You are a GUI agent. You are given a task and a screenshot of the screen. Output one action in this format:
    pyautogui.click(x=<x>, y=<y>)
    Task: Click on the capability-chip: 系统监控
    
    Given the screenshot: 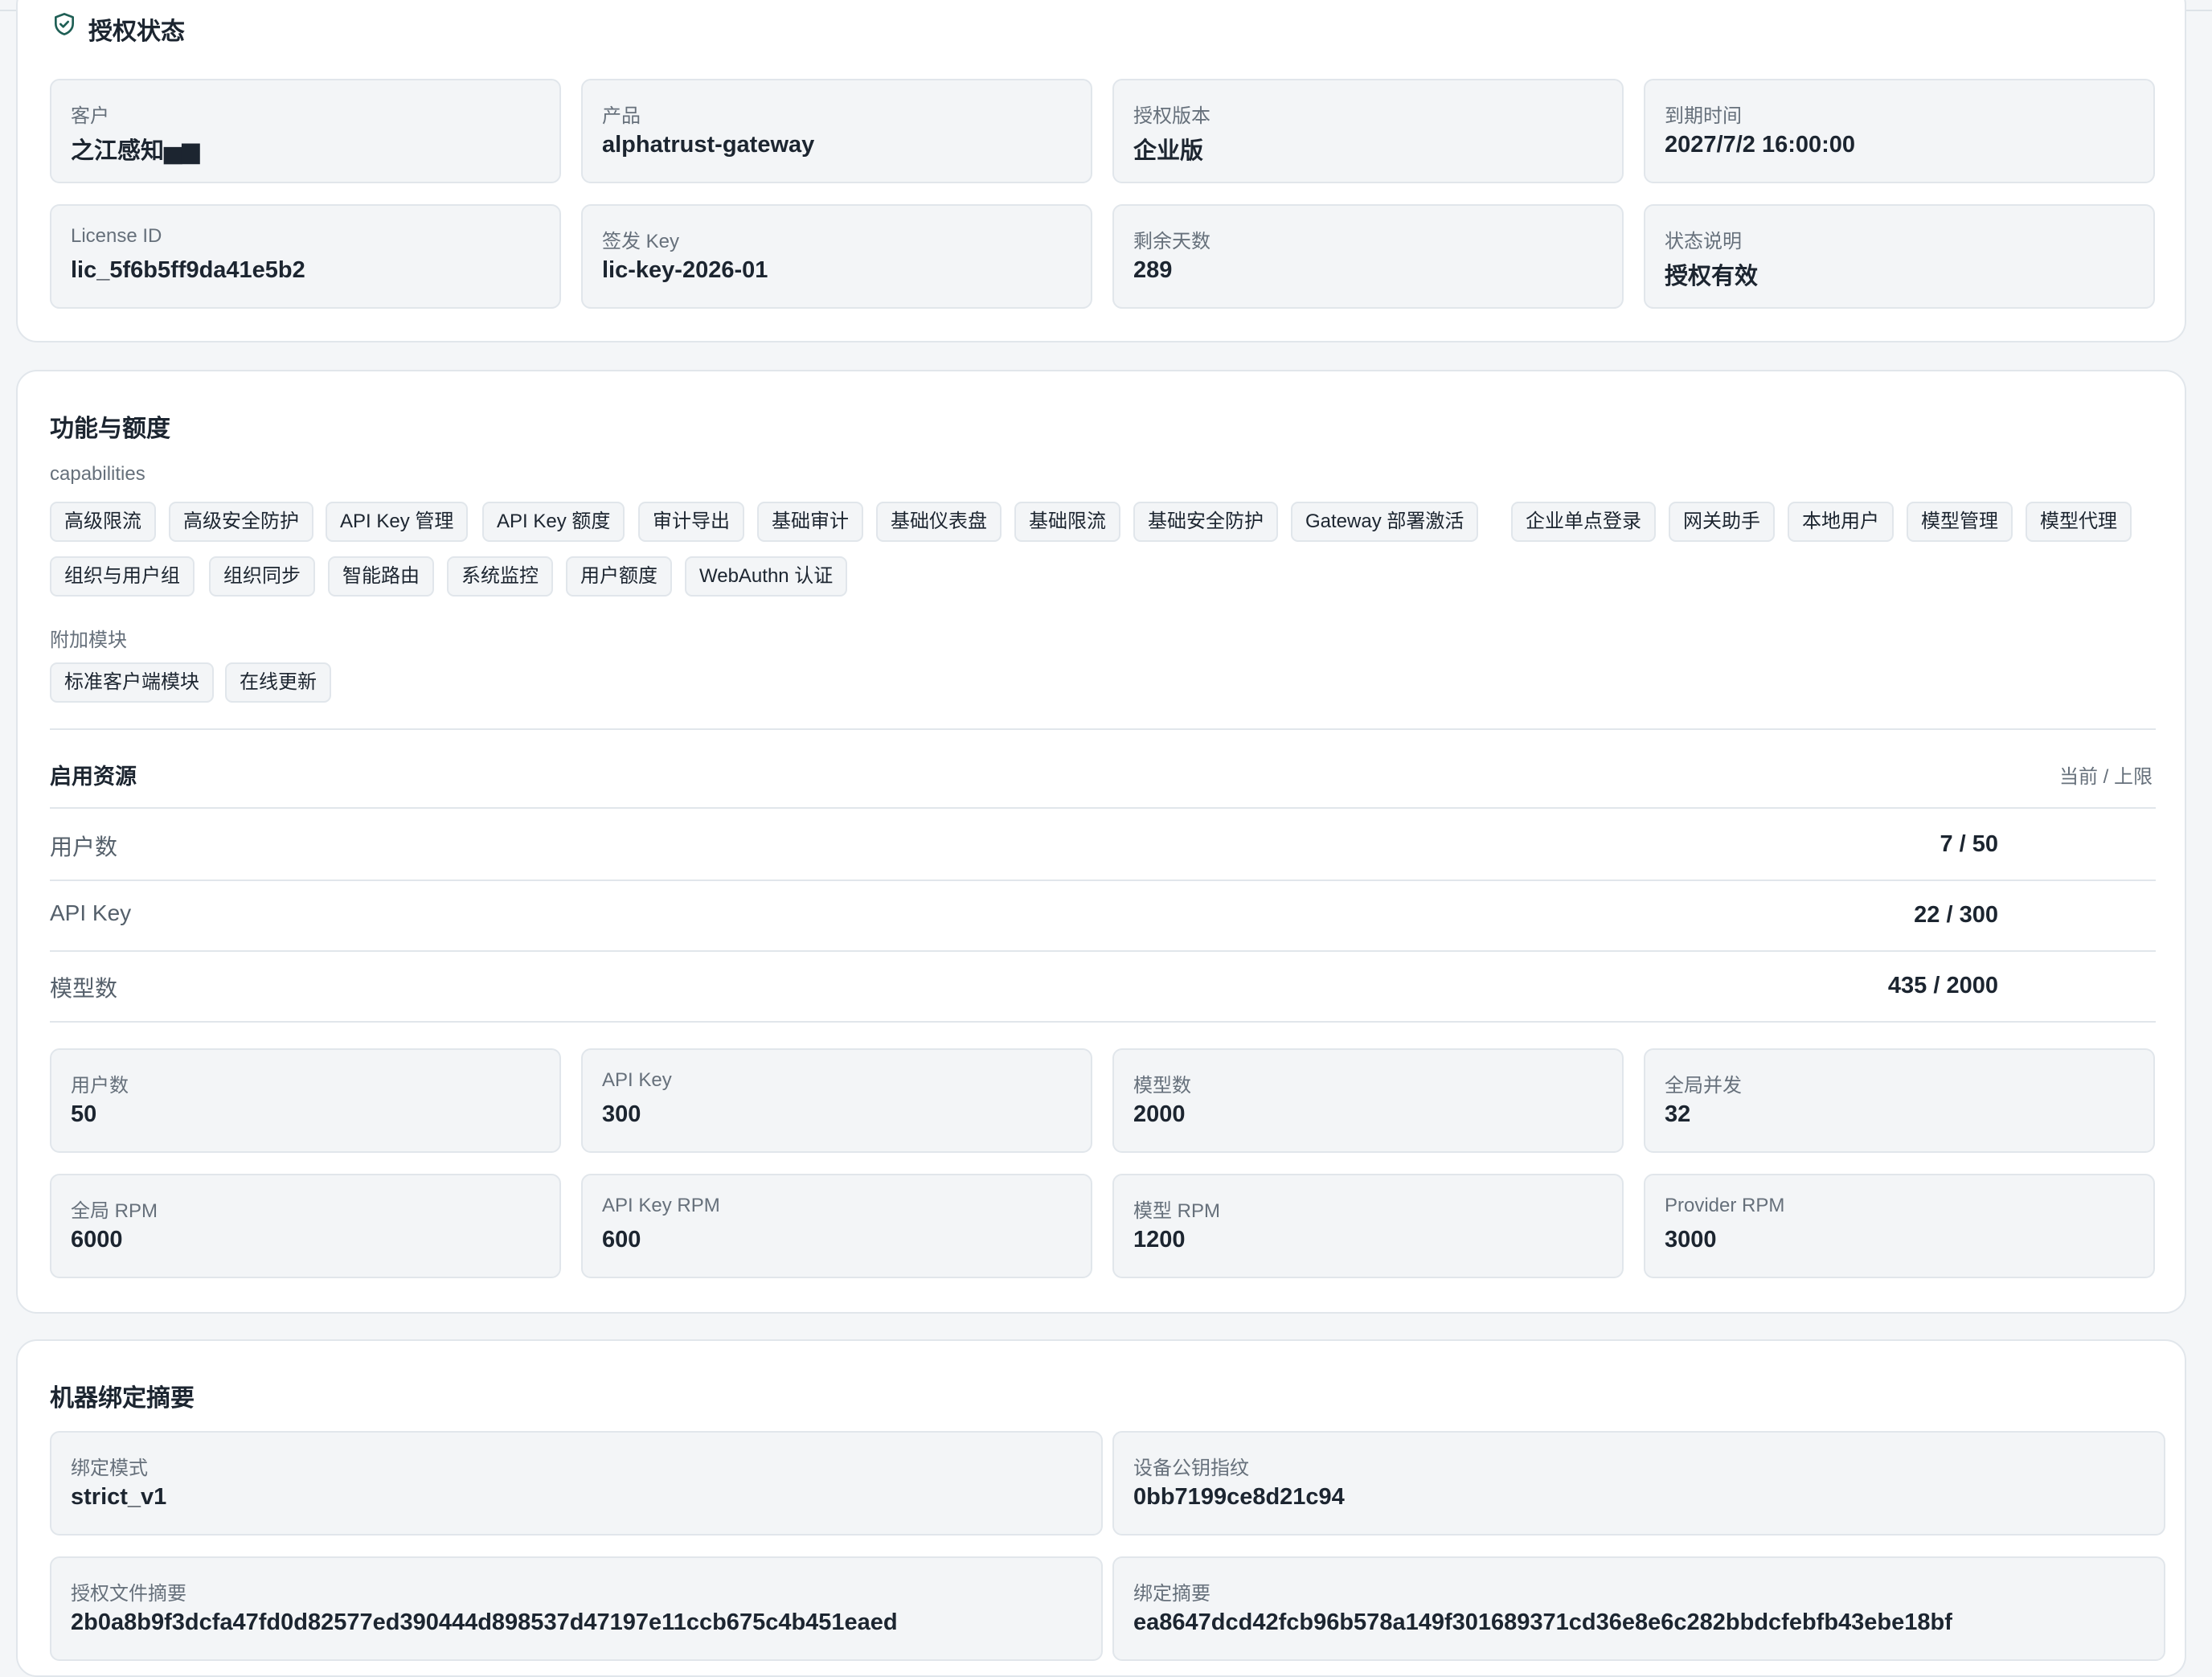 What is the action you would take?
    pyautogui.click(x=500, y=577)
    